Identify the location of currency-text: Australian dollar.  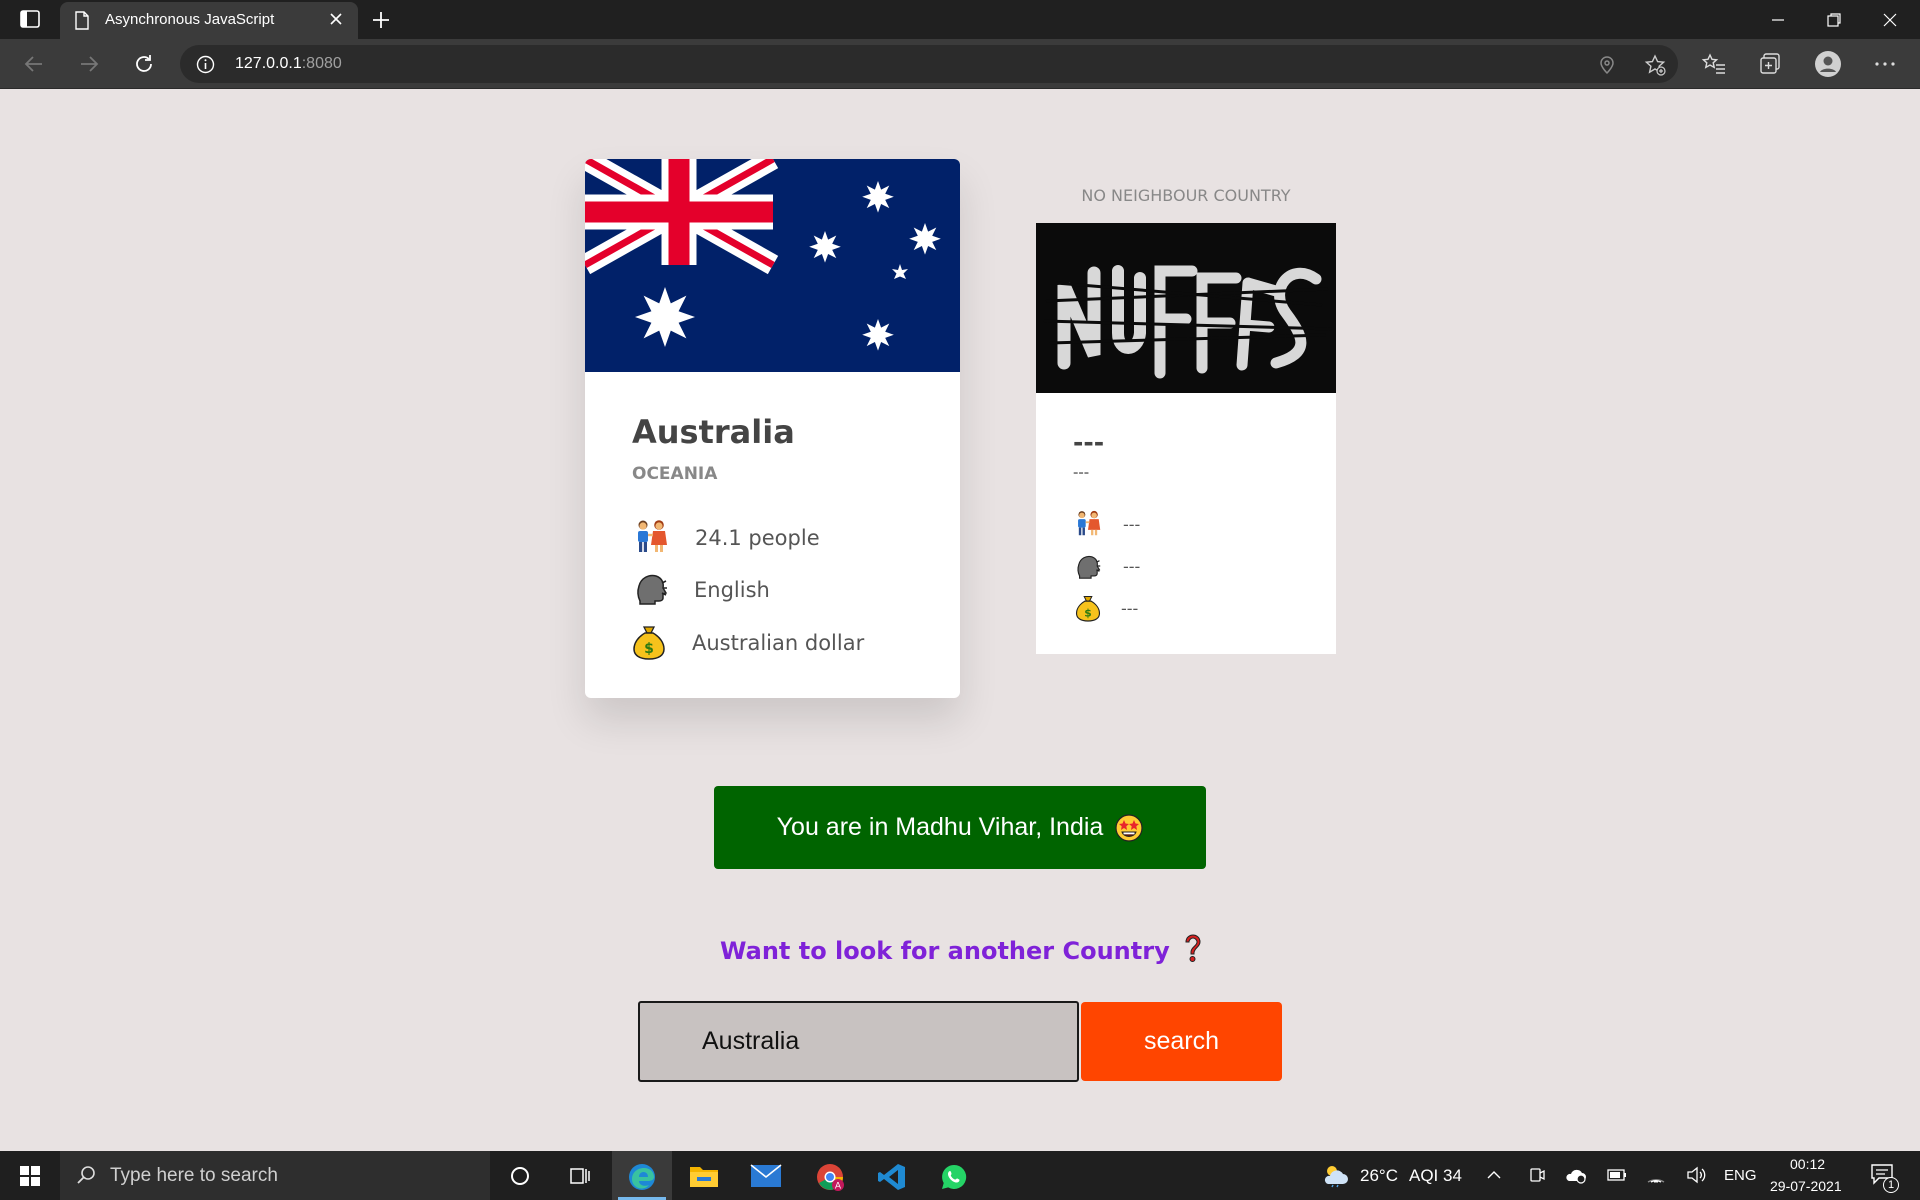
(778, 643).